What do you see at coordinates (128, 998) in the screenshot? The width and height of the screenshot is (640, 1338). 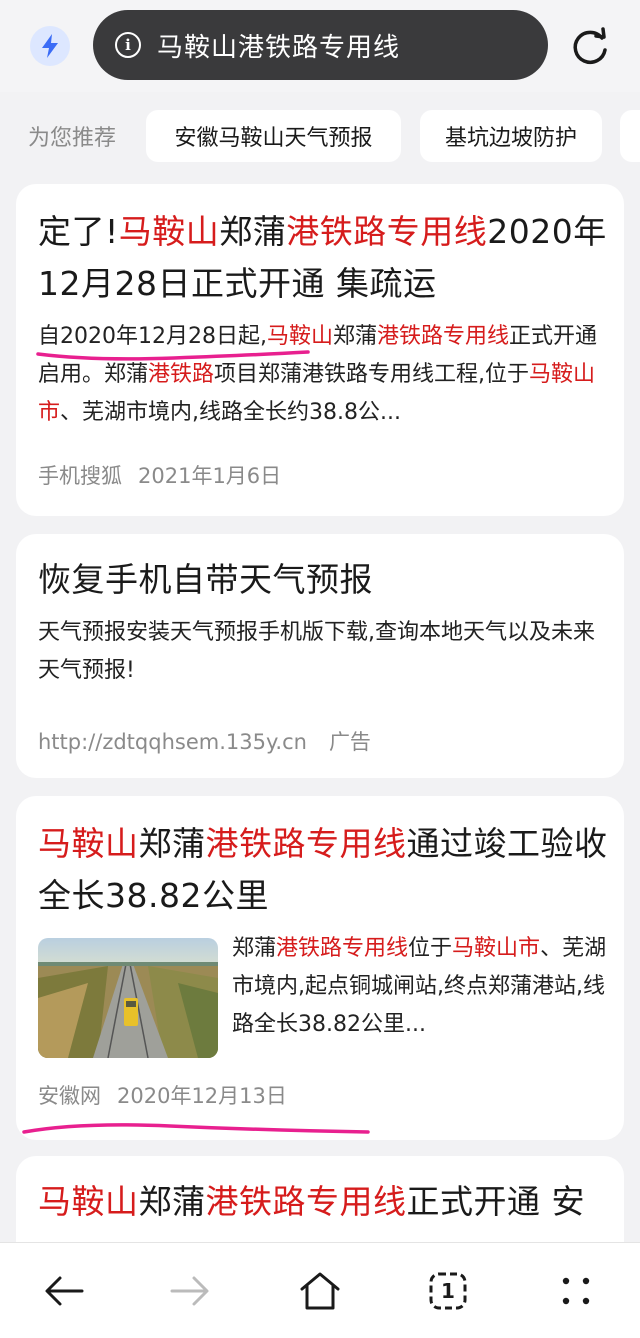 I see `result-thumbnail` at bounding box center [128, 998].